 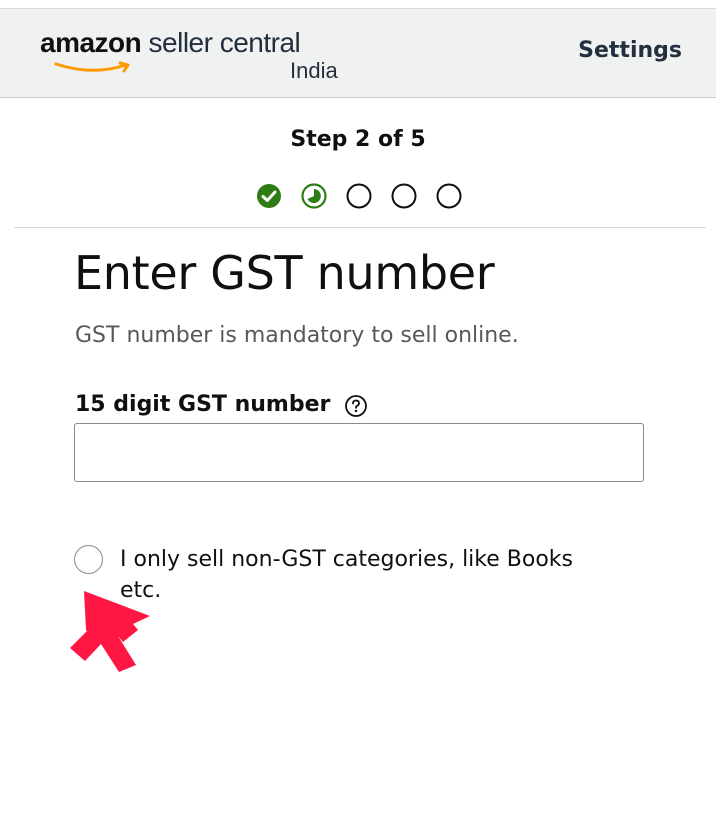 I want to click on app-header: amazon seller central India Settings, so click(x=358, y=53).